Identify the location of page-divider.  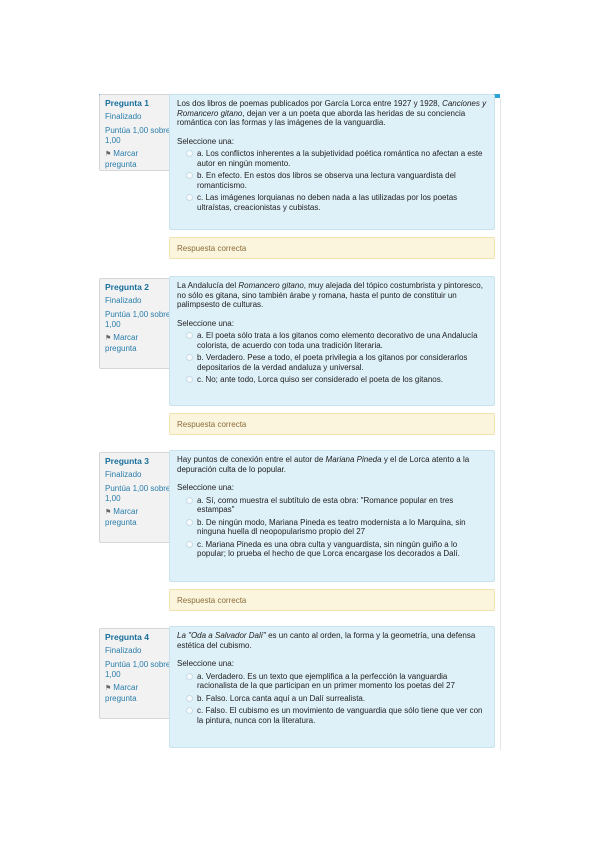
(500, 424).